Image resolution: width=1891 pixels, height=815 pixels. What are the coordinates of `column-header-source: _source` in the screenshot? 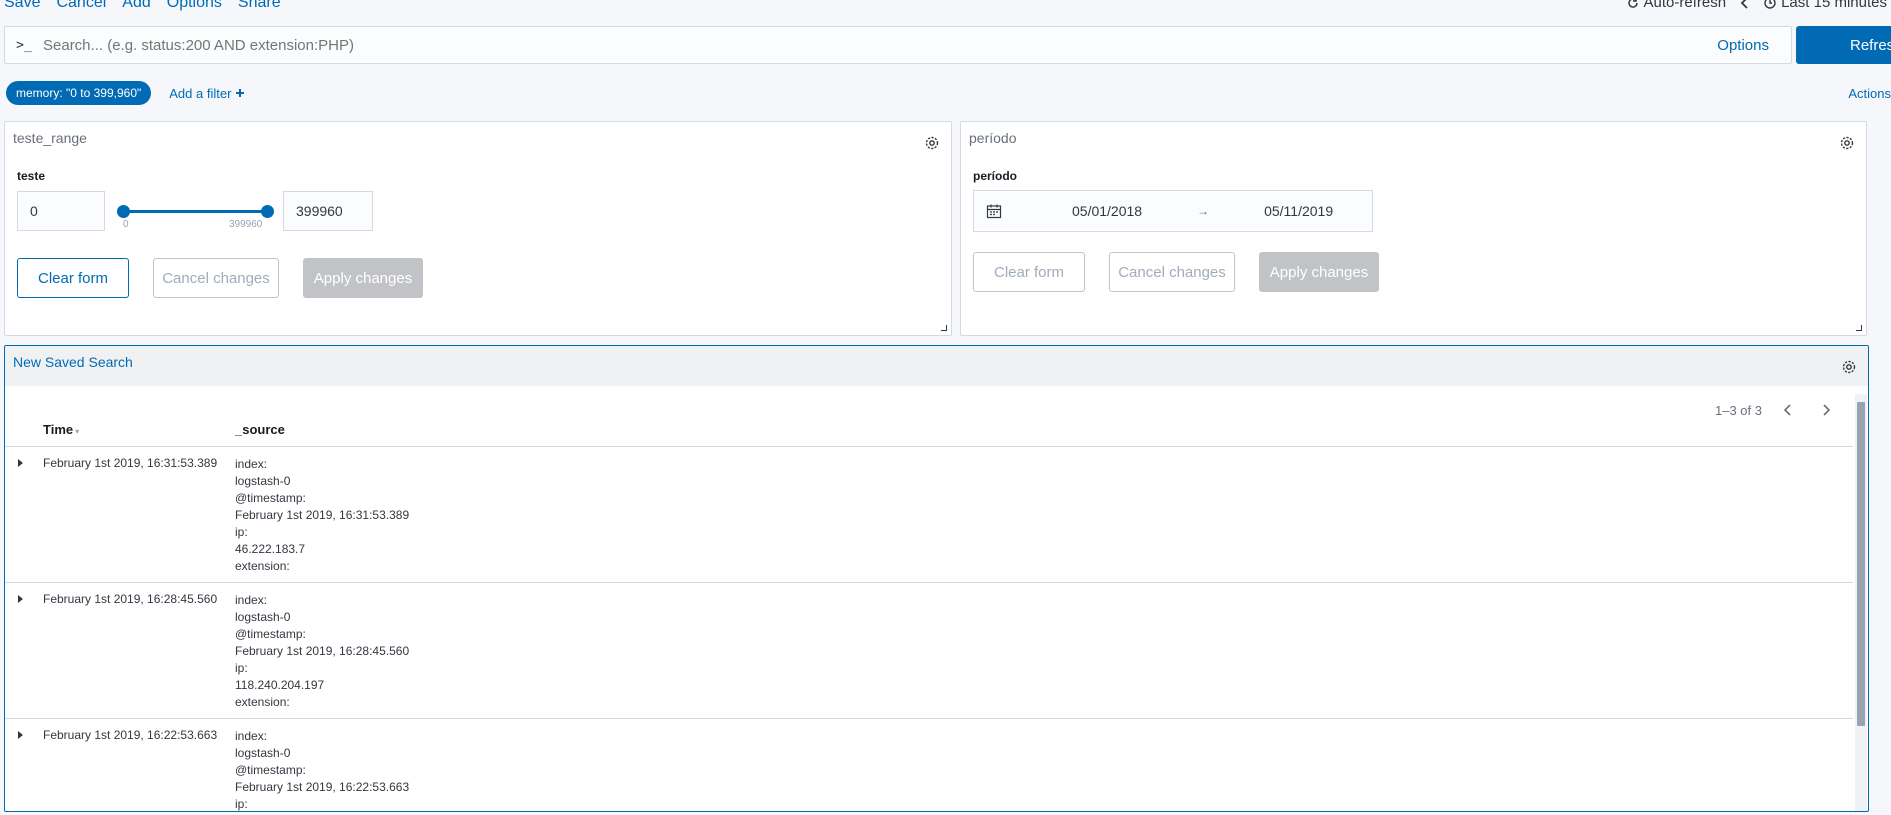 It's located at (260, 429).